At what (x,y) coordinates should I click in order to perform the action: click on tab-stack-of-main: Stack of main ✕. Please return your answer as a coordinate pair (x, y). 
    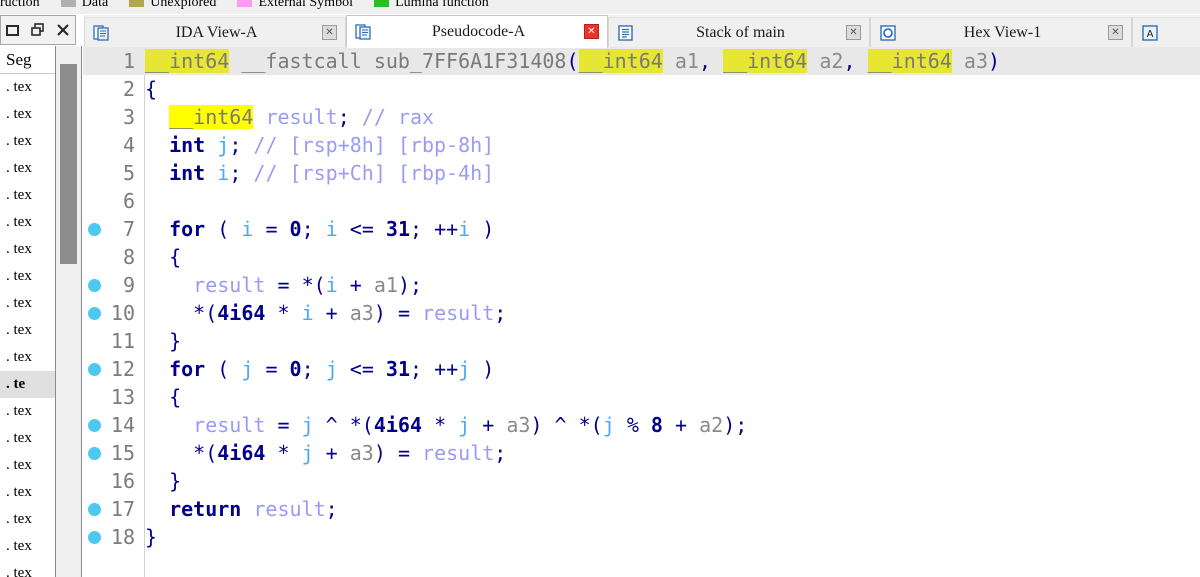
    Looking at the image, I should click on (739, 32).